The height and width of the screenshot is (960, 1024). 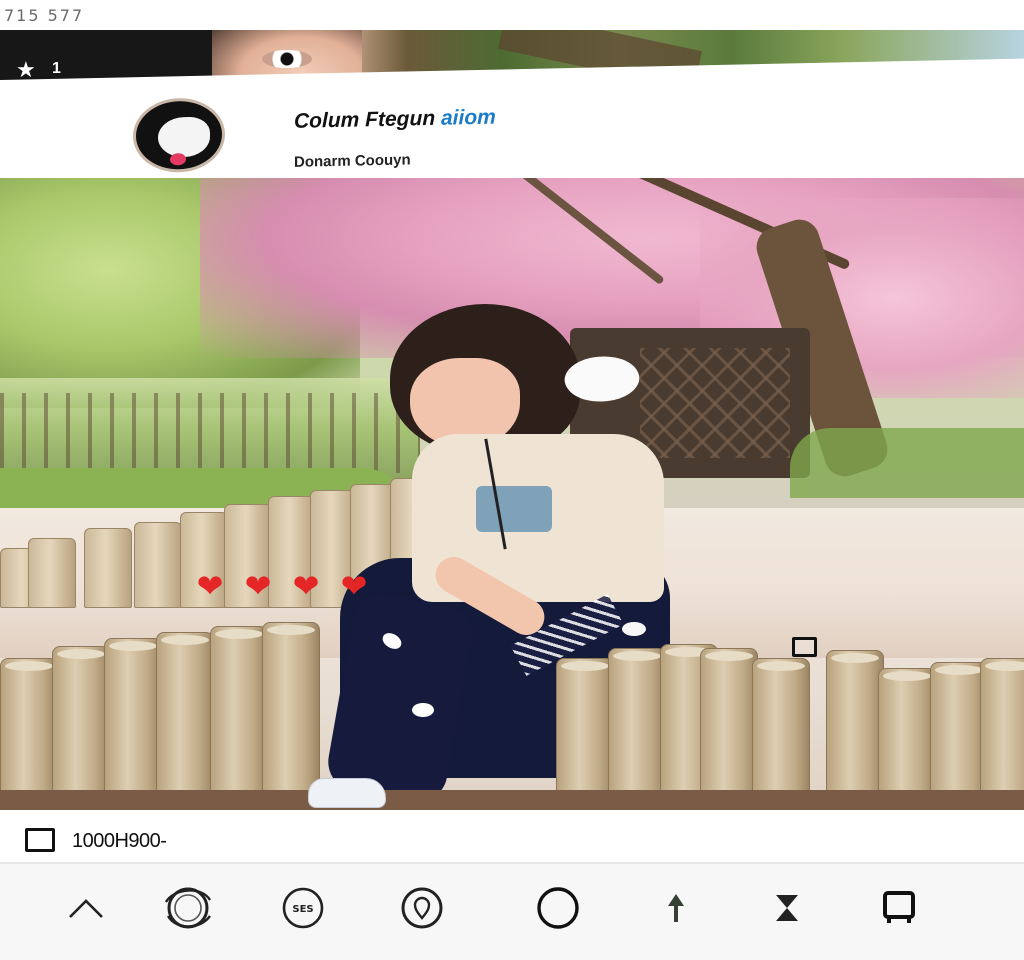 I want to click on circle-icon, so click(x=558, y=908).